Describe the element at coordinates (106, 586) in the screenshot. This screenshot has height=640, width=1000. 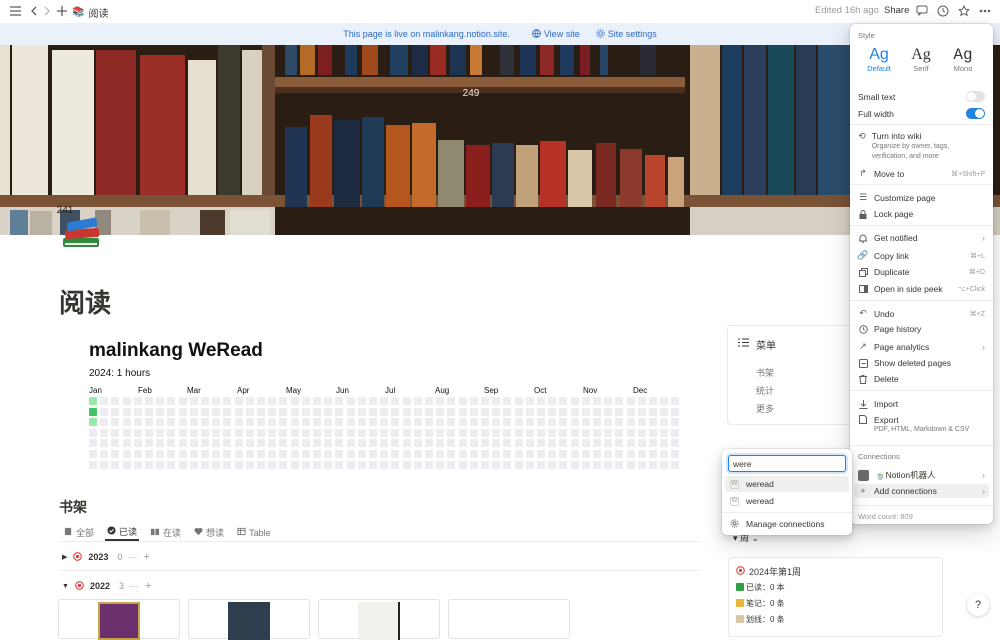
I see `group-row-2022: ▼ 2022 3 ··· +` at that location.